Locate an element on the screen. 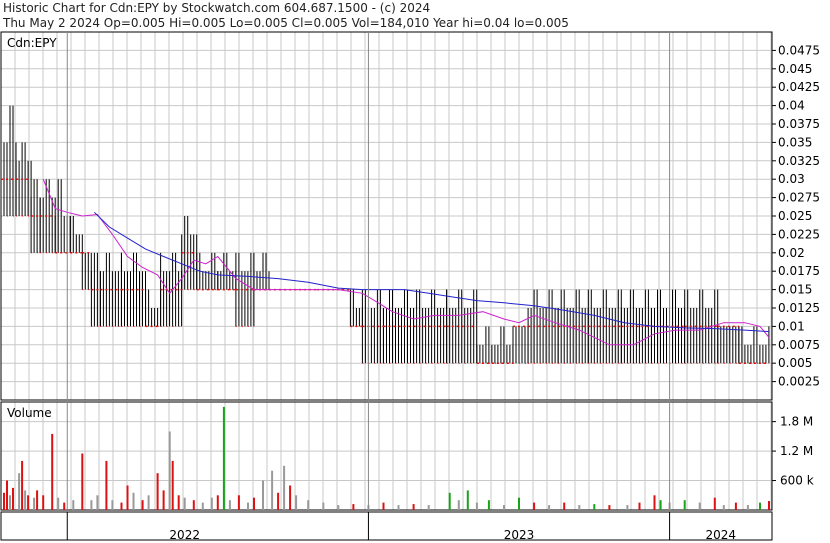  price-y-tick-label: 0.0275 is located at coordinates (799, 198).